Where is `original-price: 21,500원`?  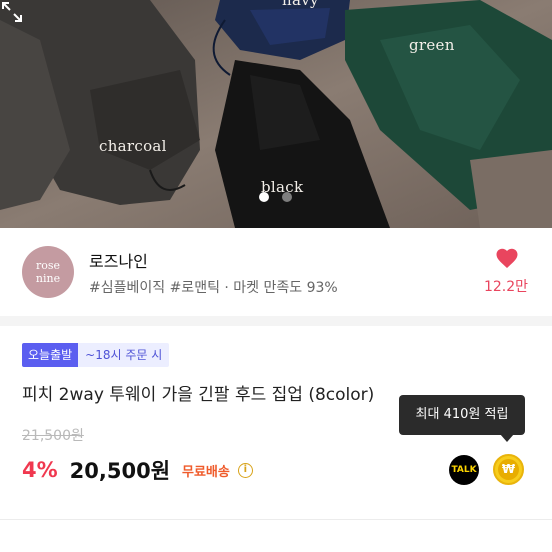
original-price: 21,500원 is located at coordinates (53, 436).